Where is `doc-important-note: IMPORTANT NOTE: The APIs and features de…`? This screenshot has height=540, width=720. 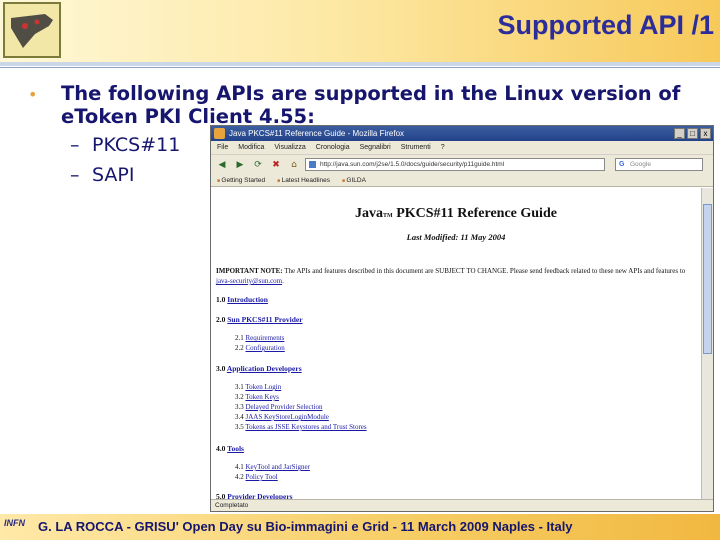 doc-important-note: IMPORTANT NOTE: The APIs and features de… is located at coordinates (451, 276).